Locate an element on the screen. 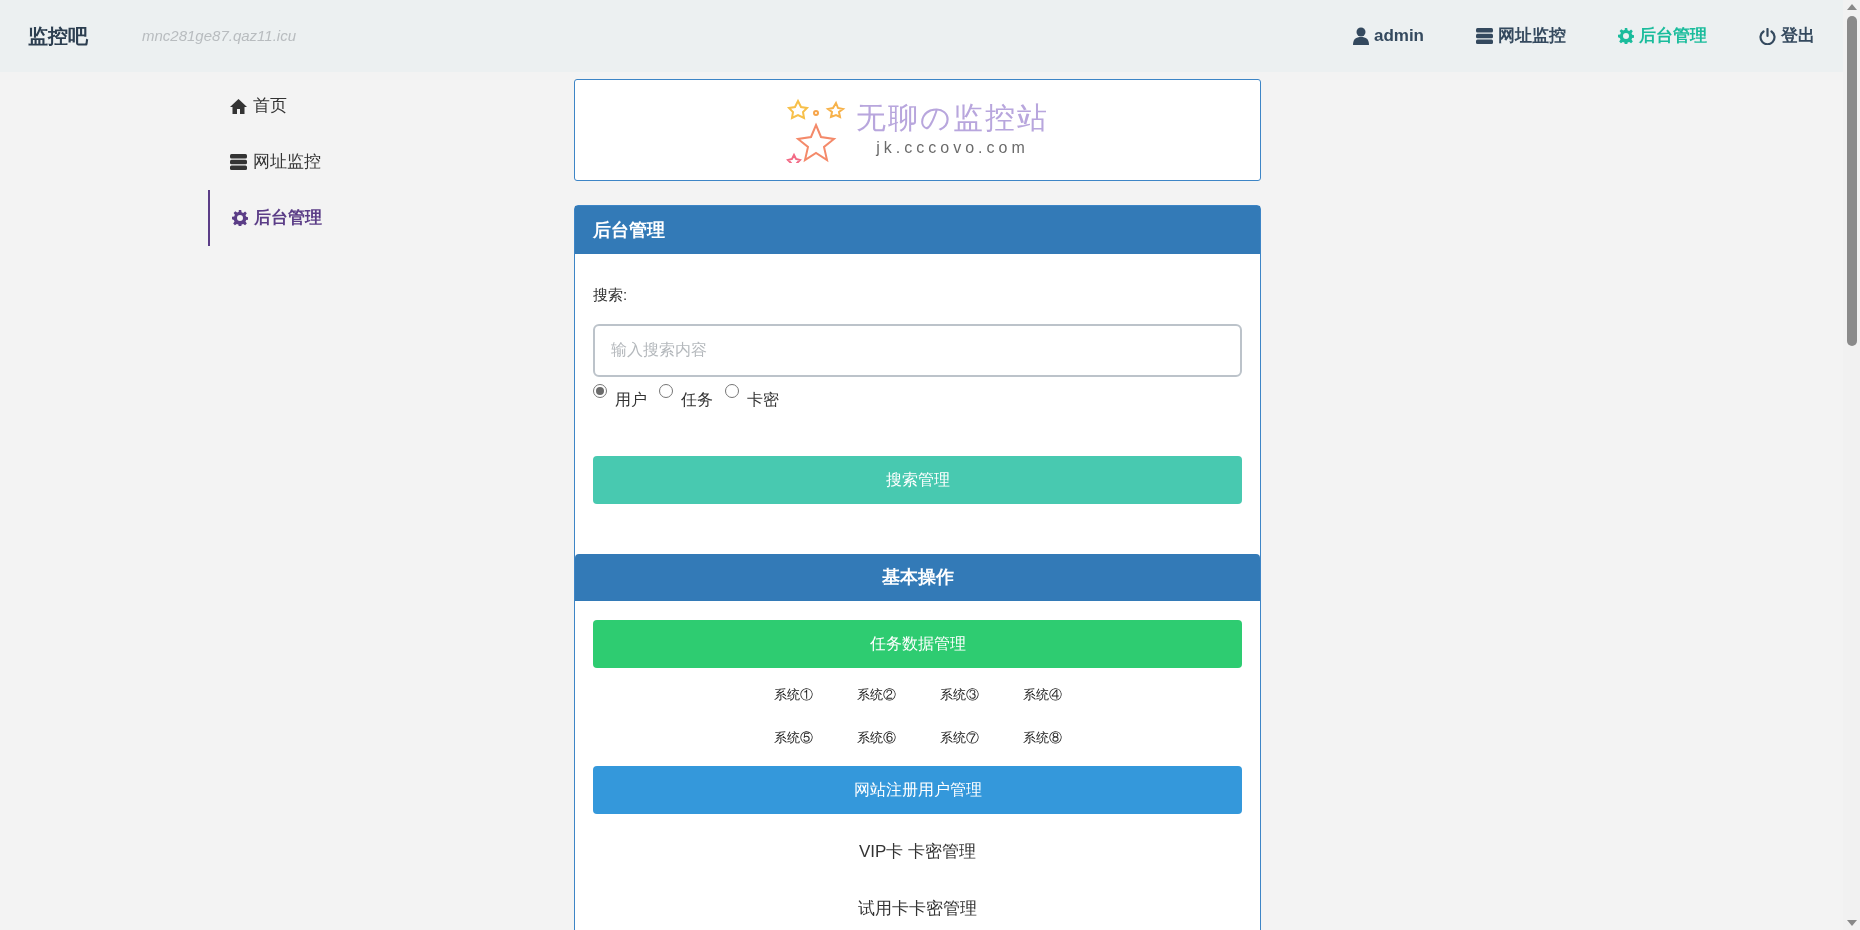 The height and width of the screenshot is (930, 1860). system-link: 系统② is located at coordinates (876, 695).